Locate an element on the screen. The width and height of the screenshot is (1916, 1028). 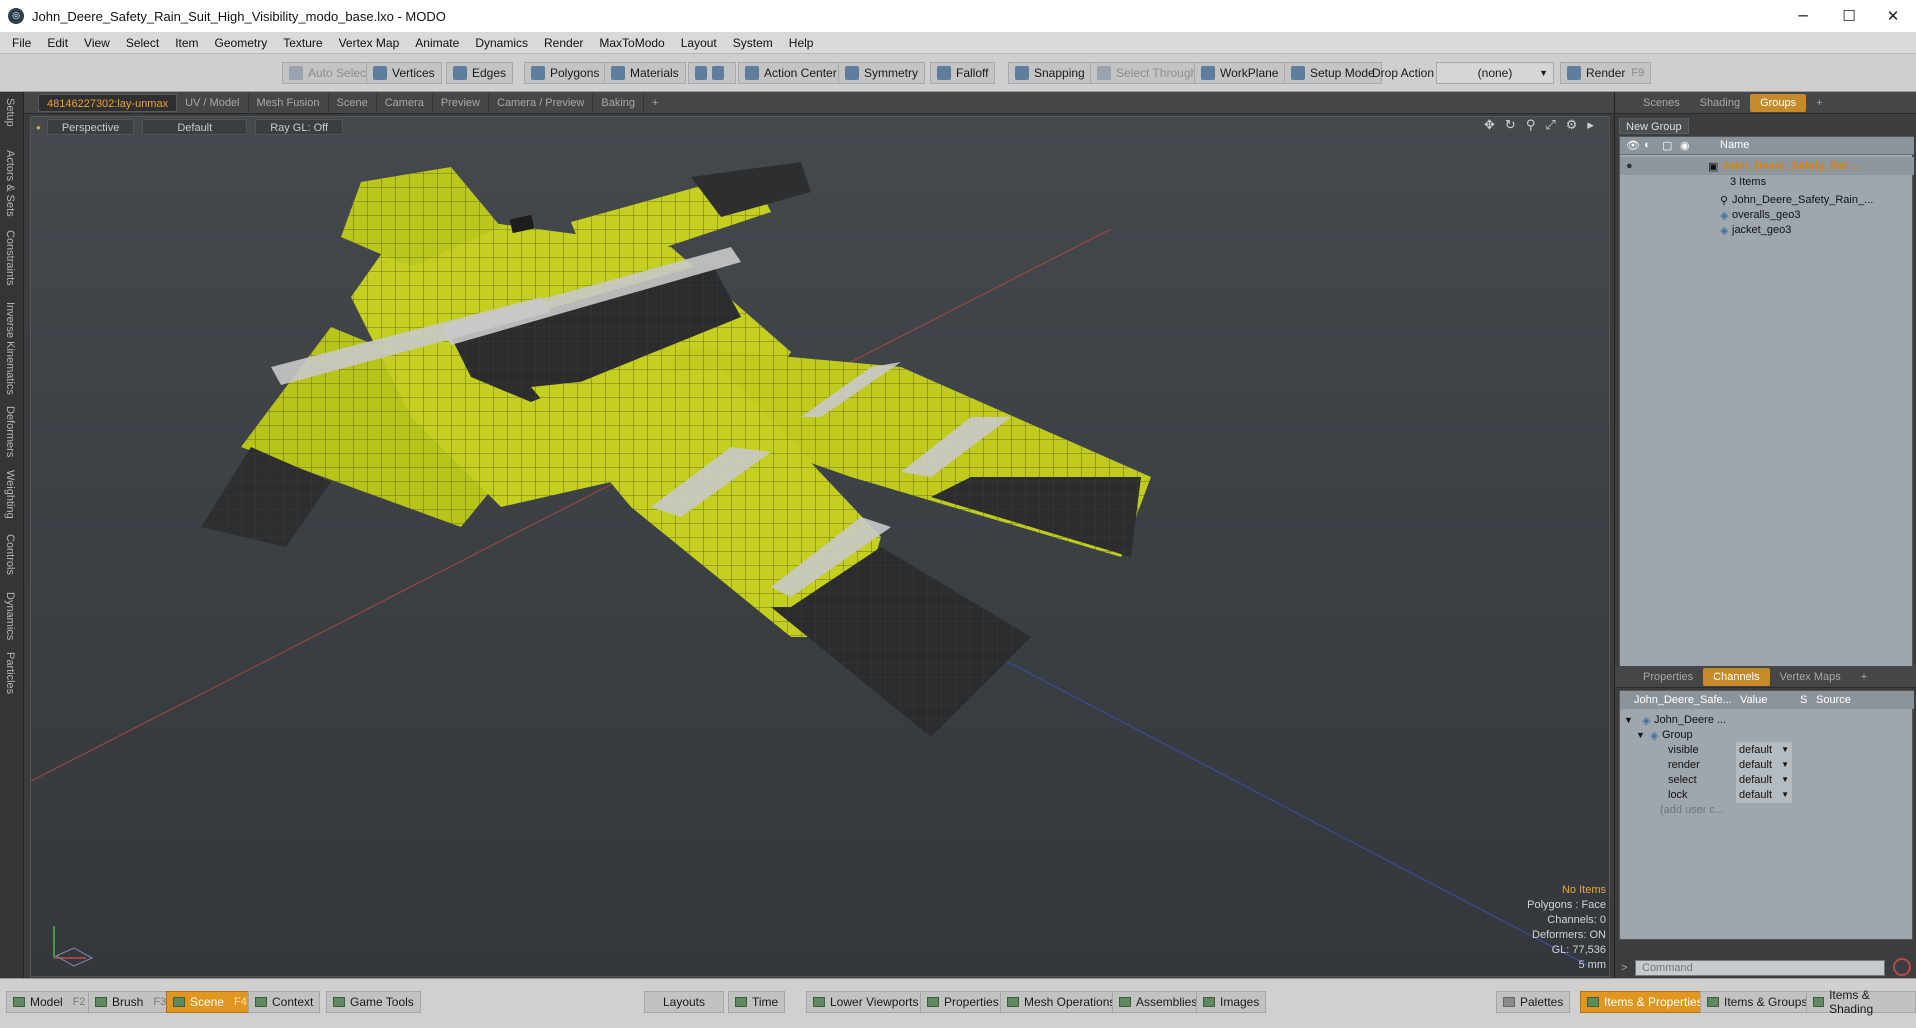
command-input is located at coordinates (1760, 968).